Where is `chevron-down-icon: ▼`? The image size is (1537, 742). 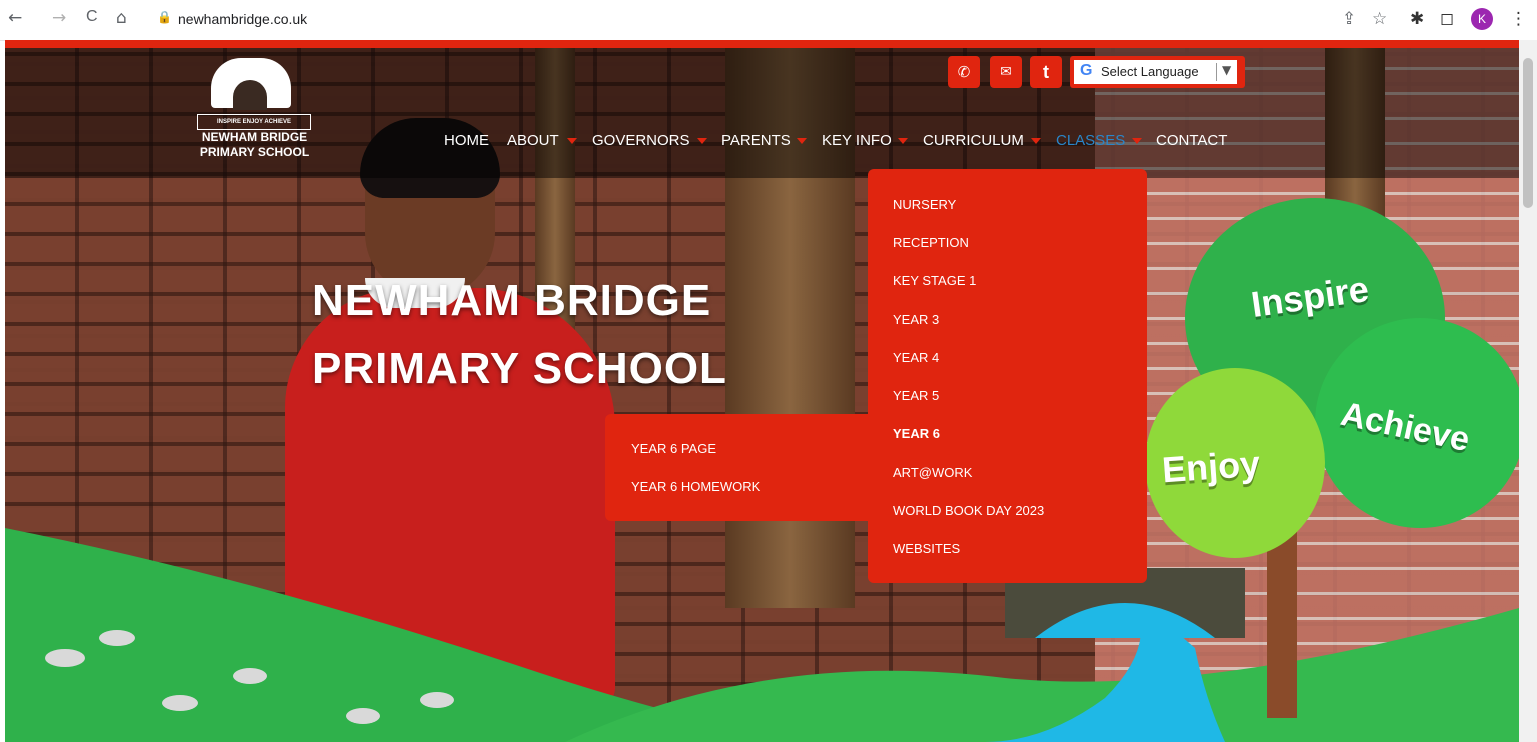 chevron-down-icon: ▼ is located at coordinates (1226, 70).